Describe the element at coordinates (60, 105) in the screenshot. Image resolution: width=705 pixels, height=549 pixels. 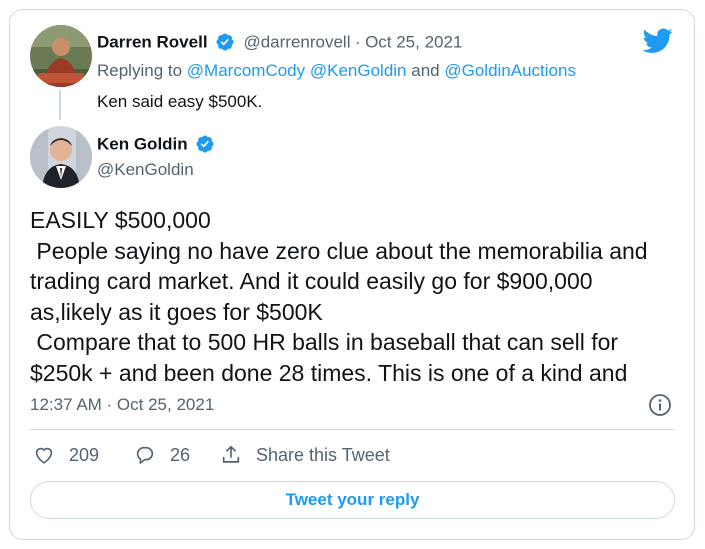
I see `thread-line` at that location.